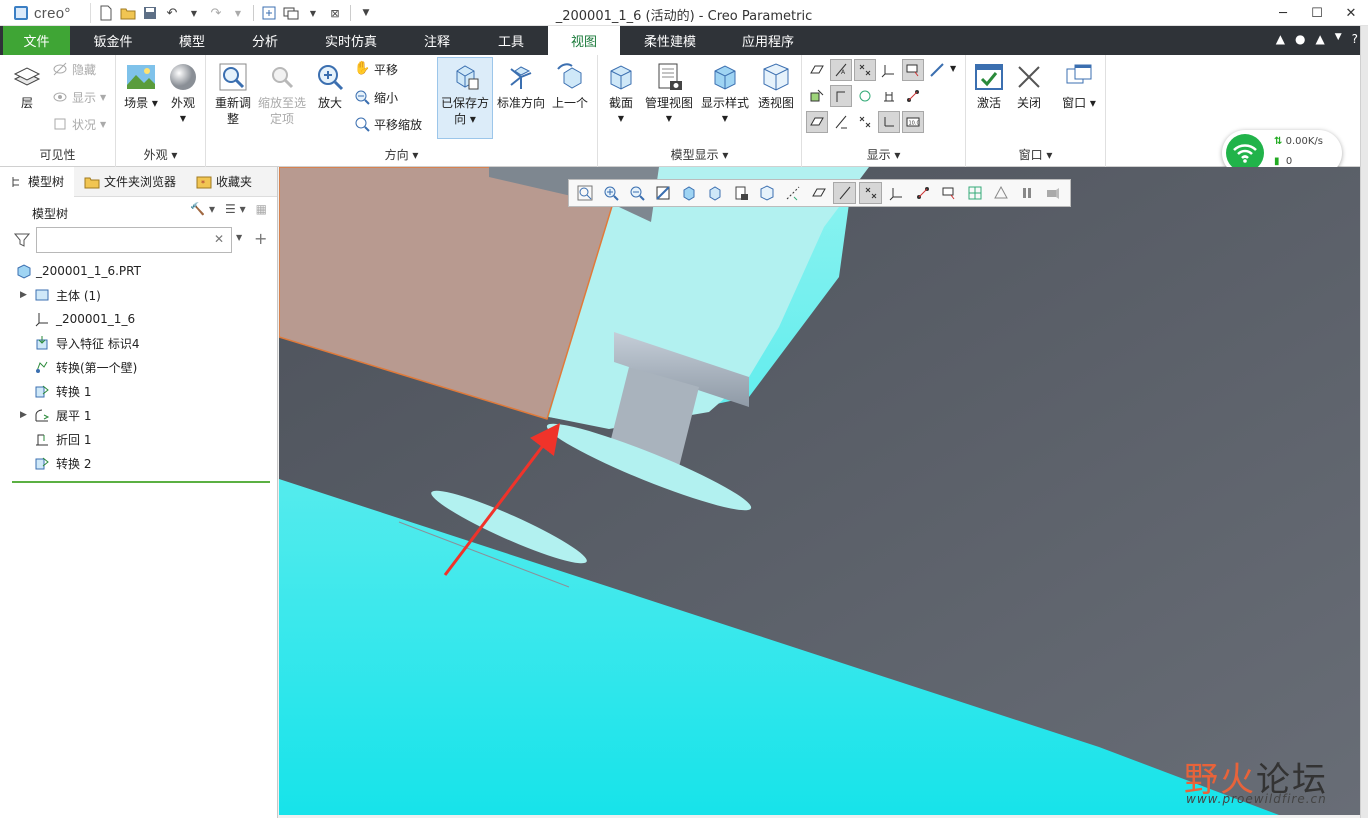 The image size is (1368, 818). Describe the element at coordinates (376, 69) in the screenshot. I see `pan-button: ✋ 平移` at that location.